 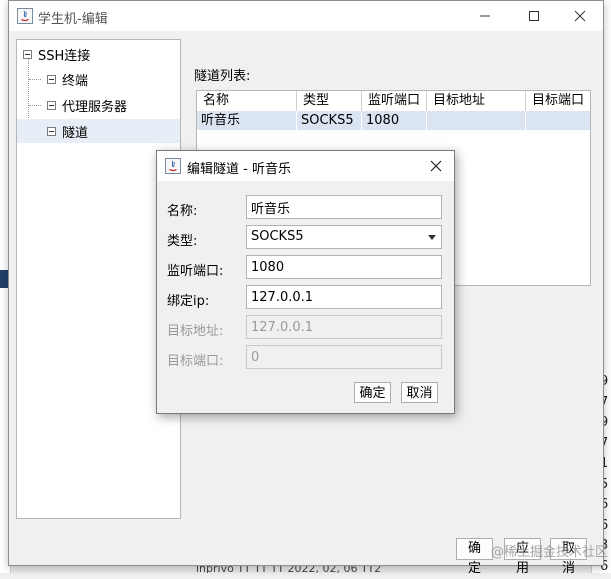 What do you see at coordinates (98, 131) in the screenshot?
I see `tree-item-tunnel: 隧道` at bounding box center [98, 131].